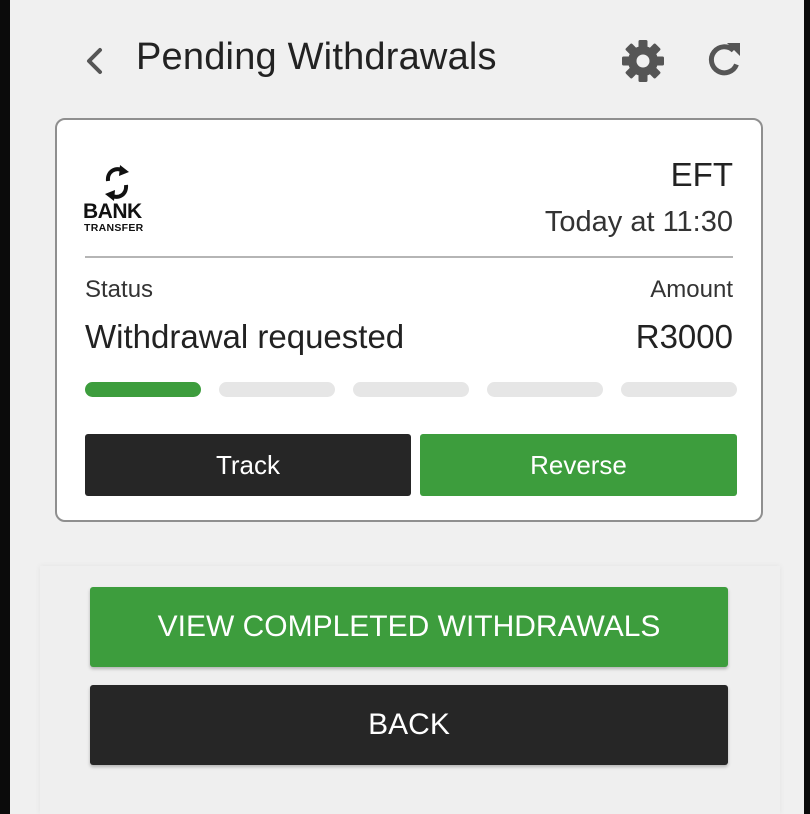 Image resolution: width=810 pixels, height=814 pixels. Describe the element at coordinates (95, 61) in the screenshot. I see `chevron-left-icon` at that location.